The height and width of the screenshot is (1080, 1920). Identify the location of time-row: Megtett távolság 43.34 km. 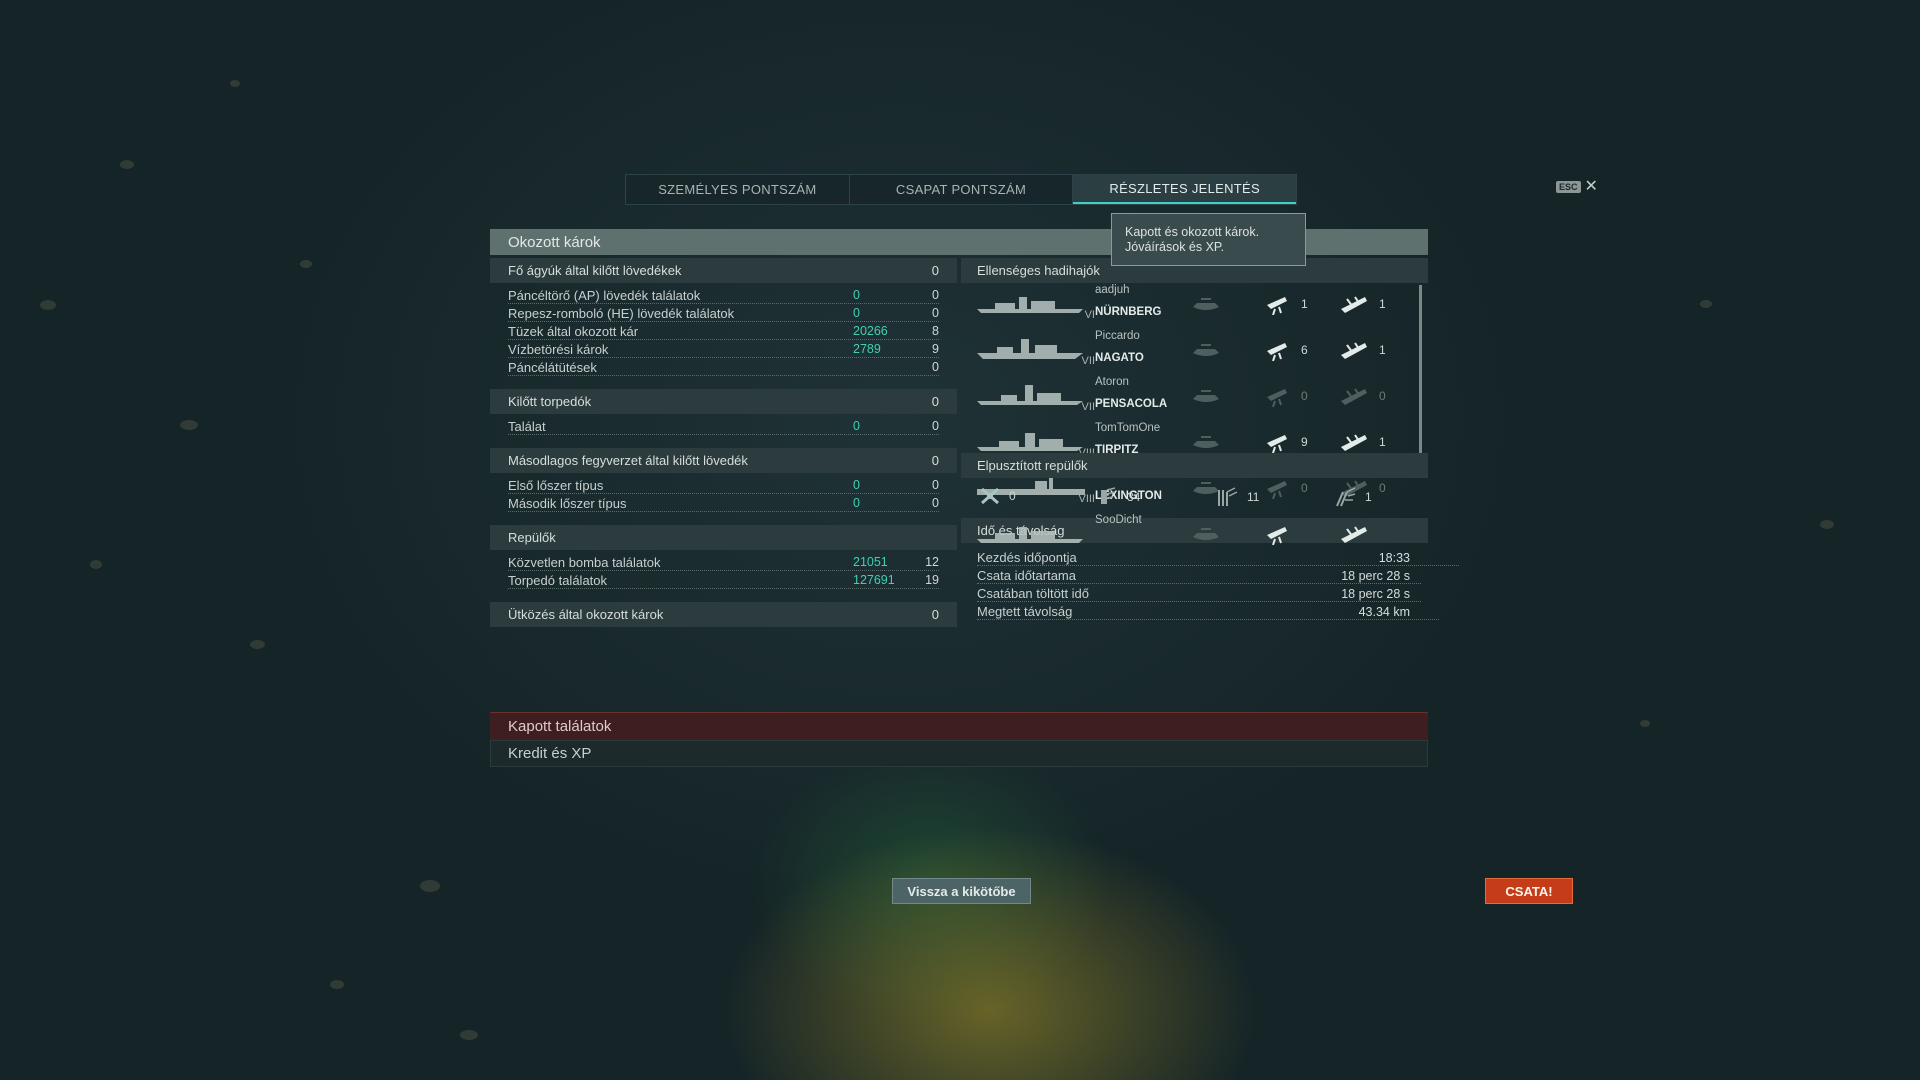
(1200, 612).